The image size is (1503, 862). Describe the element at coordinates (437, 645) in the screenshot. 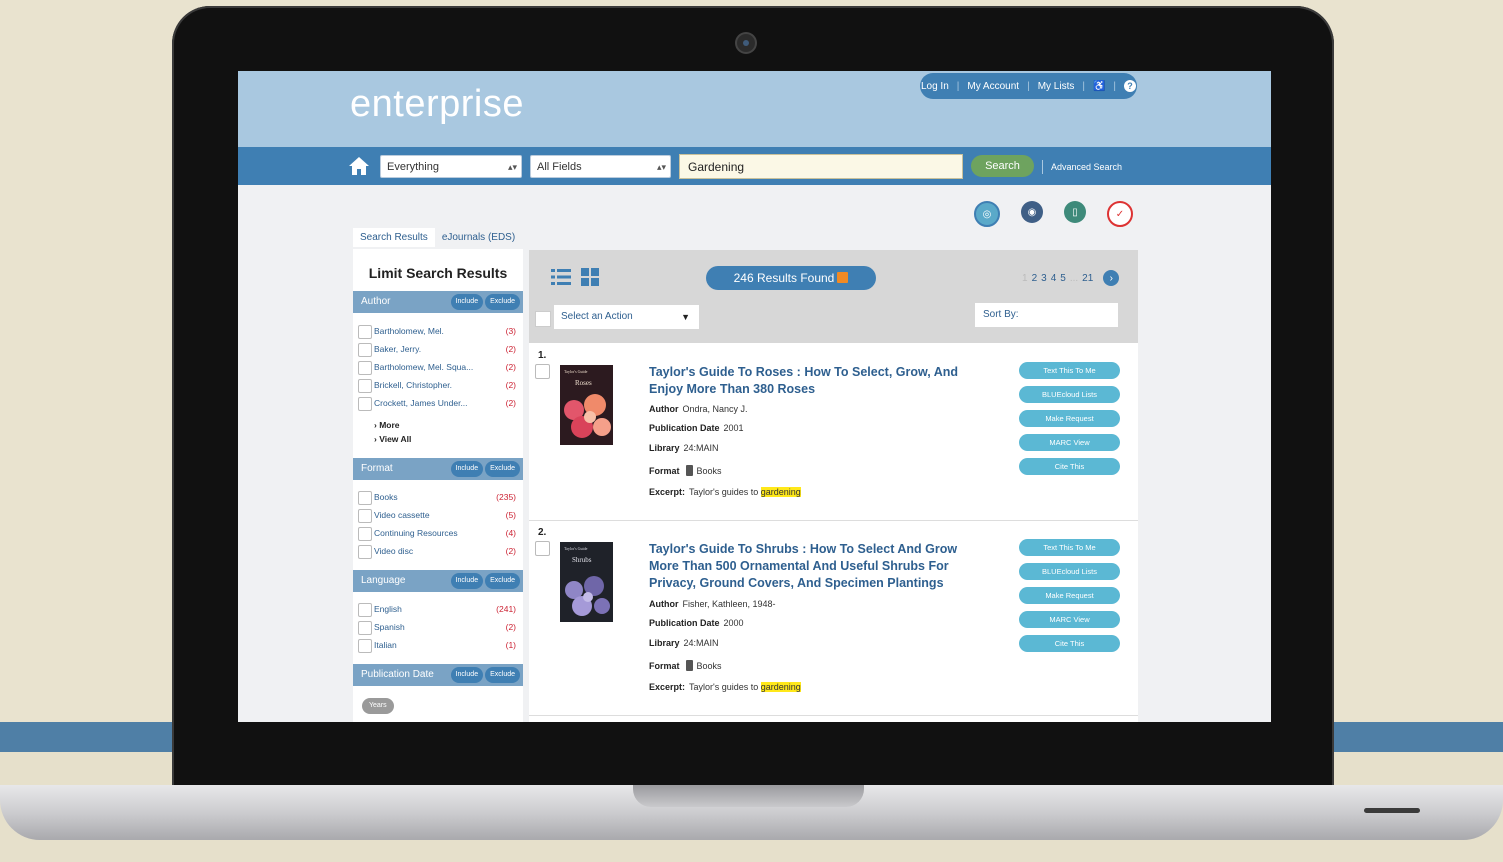

I see `facet-item: Italian (1)` at that location.